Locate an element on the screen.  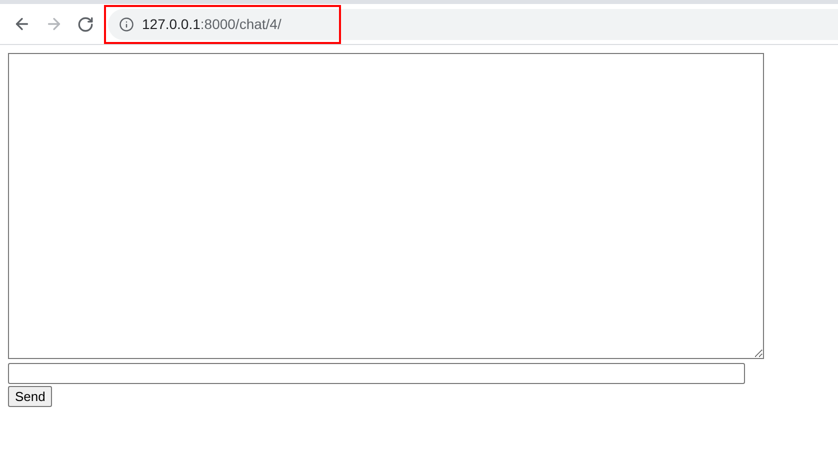
info-icon is located at coordinates (126, 24).